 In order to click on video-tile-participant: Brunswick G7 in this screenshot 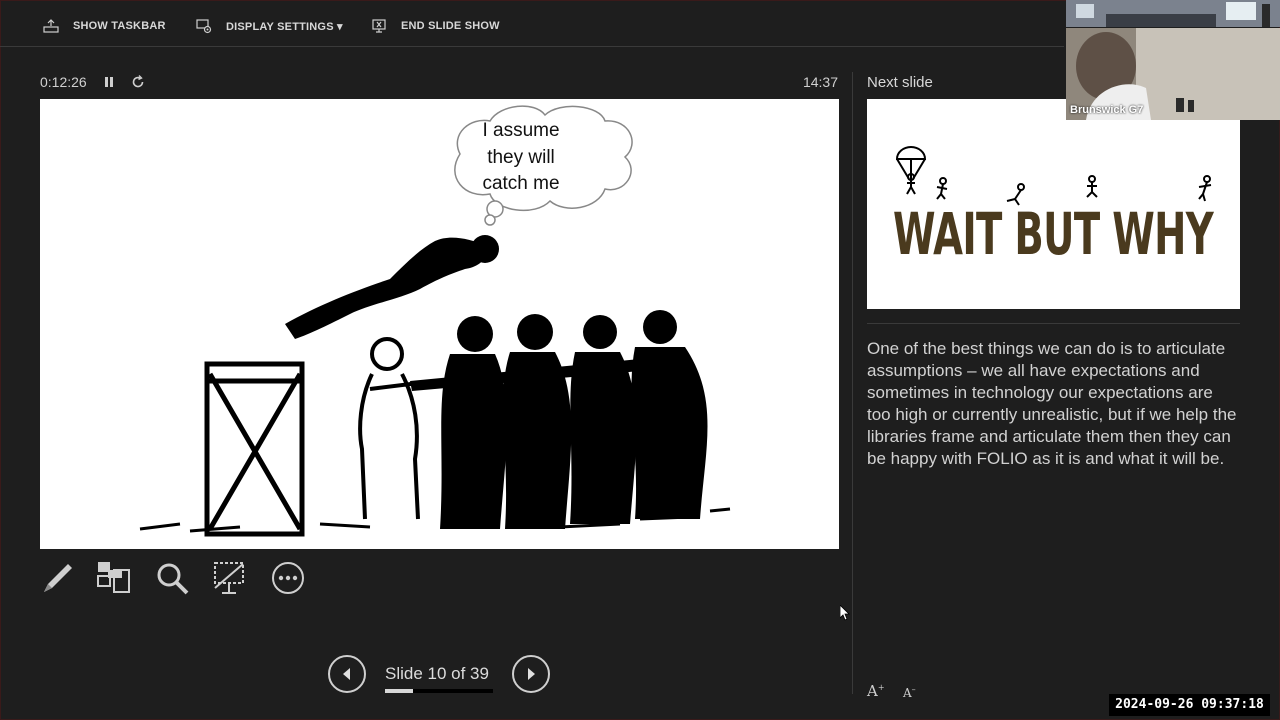, I will do `click(1173, 74)`.